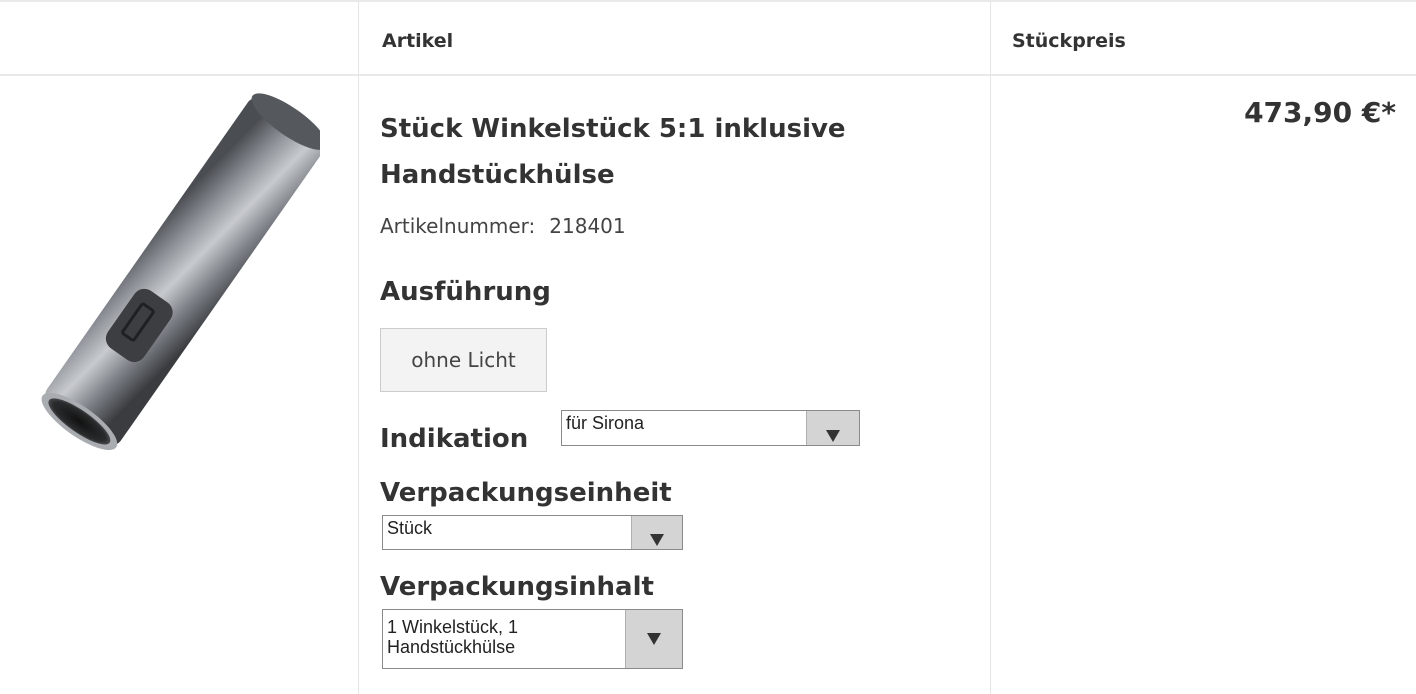 The height and width of the screenshot is (694, 1416). Describe the element at coordinates (1320, 112) in the screenshot. I see `unit-price: 473,90 €*` at that location.